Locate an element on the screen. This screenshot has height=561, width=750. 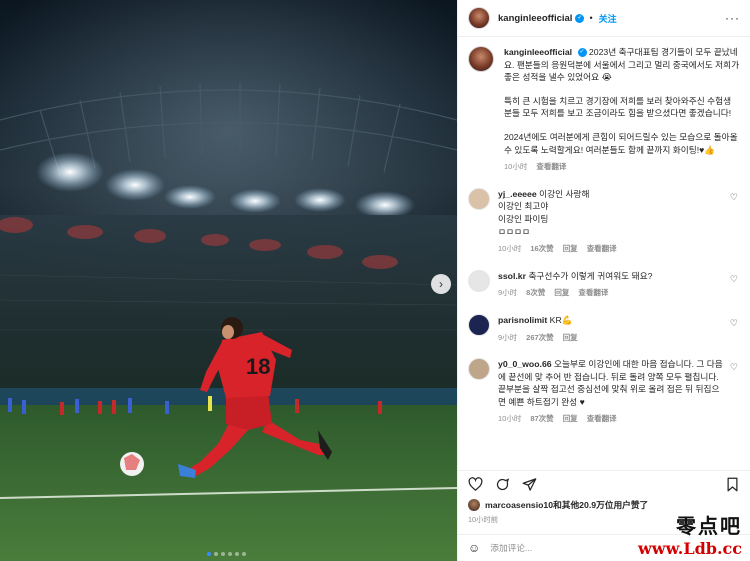
comment-text: 이강인 최고야 is located at coordinates (523, 206).